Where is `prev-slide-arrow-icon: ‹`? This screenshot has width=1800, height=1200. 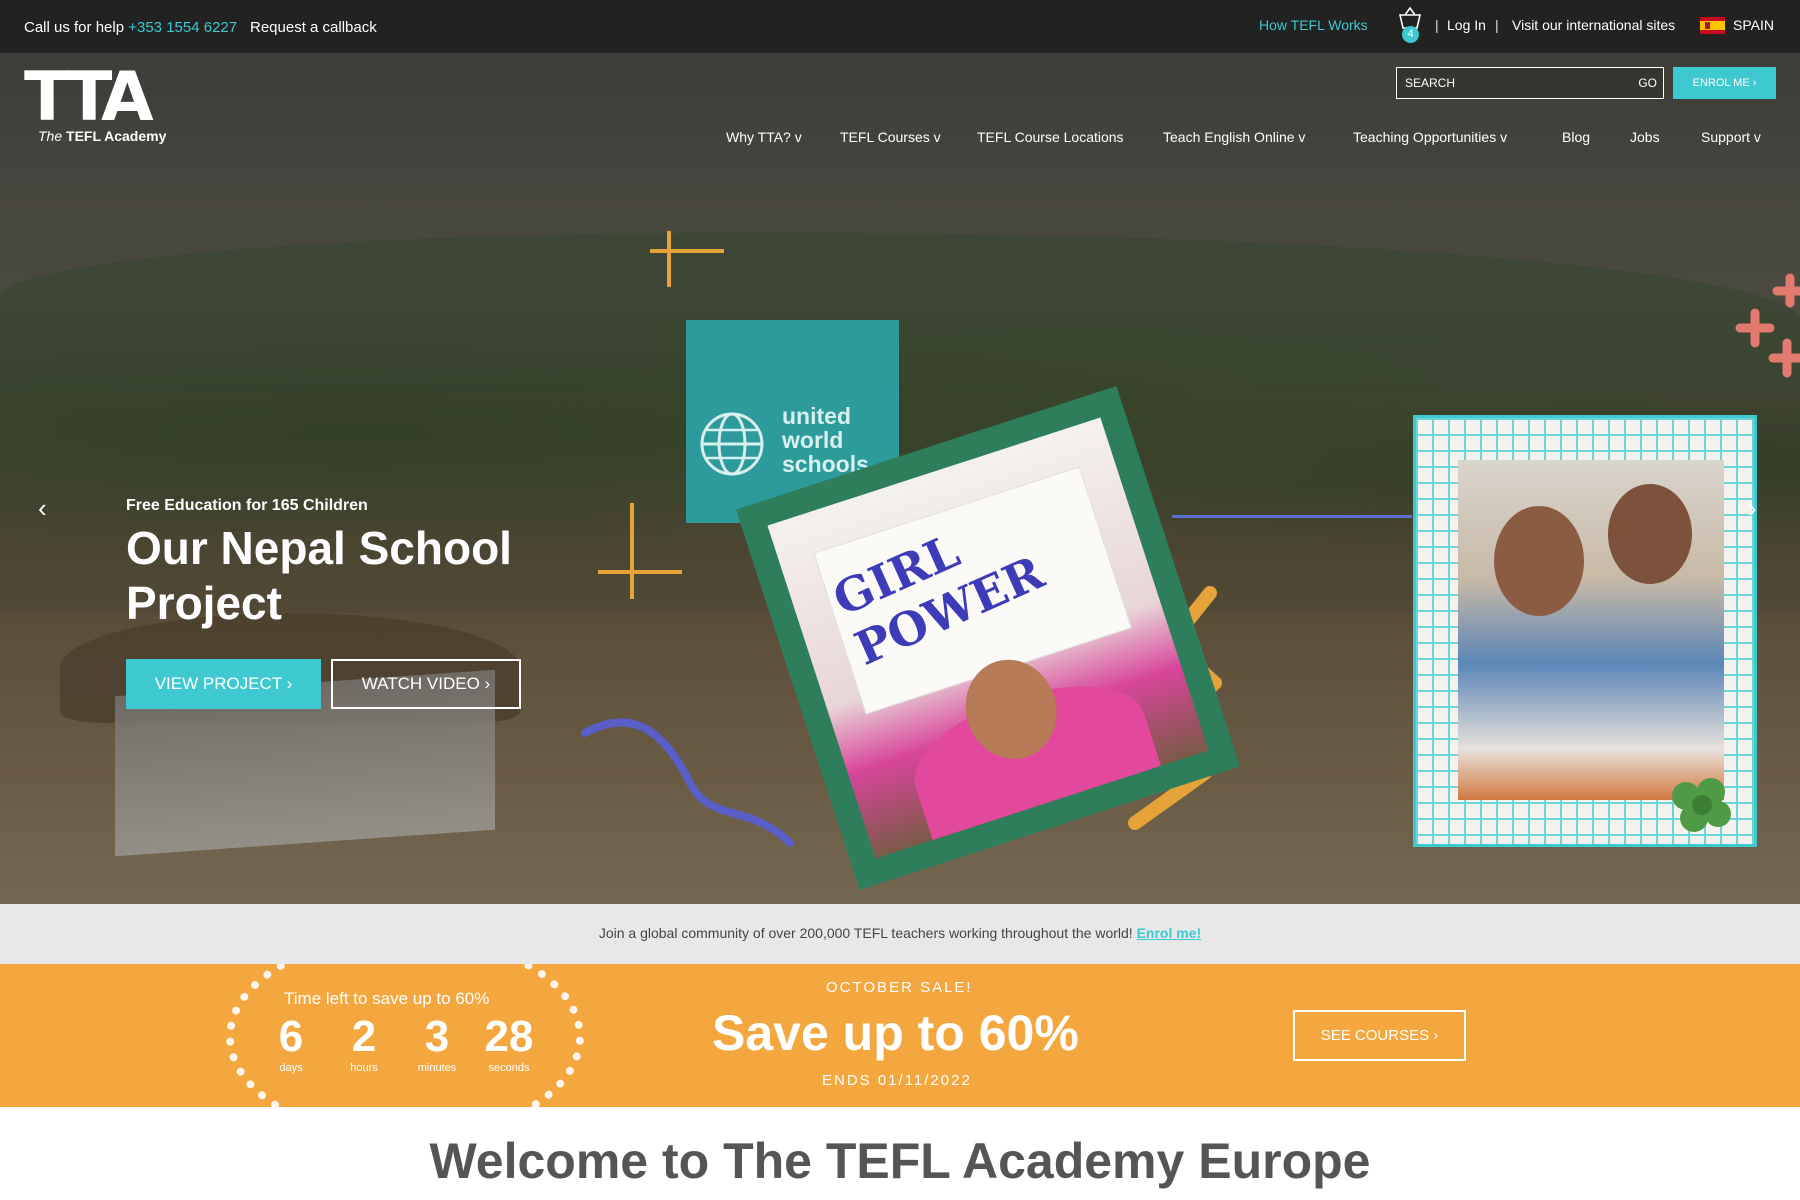 prev-slide-arrow-icon: ‹ is located at coordinates (42, 508).